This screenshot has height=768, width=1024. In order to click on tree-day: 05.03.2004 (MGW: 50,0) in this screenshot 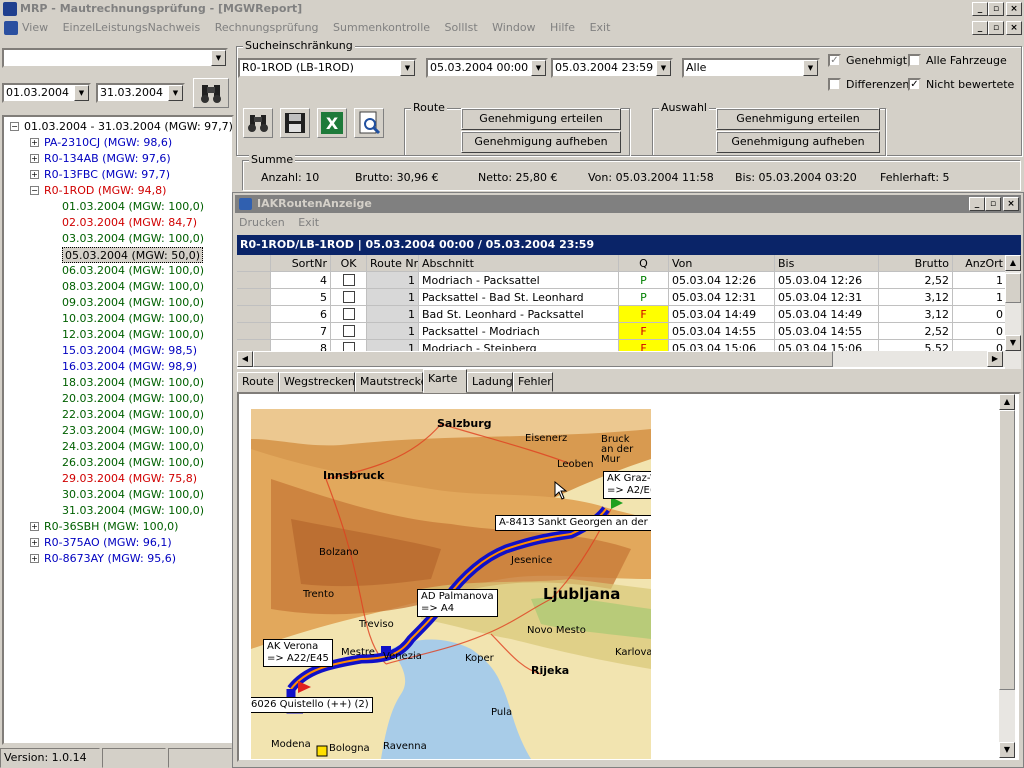, I will do `click(133, 255)`.